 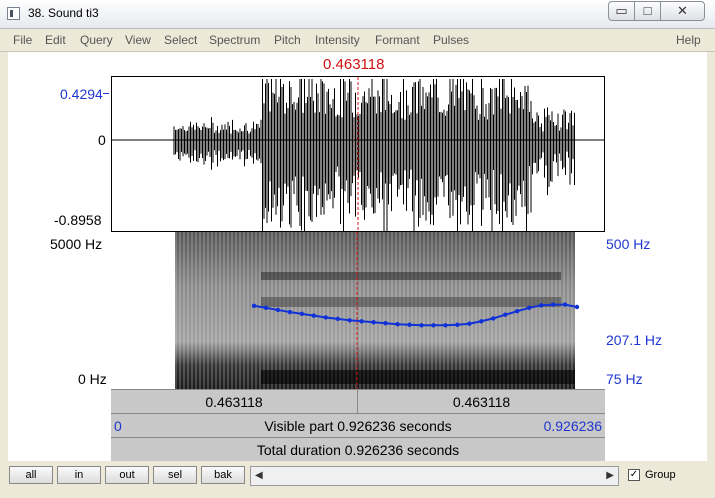 I want to click on total-duration-text: Total duration 0.926236 seconds, so click(x=358, y=450).